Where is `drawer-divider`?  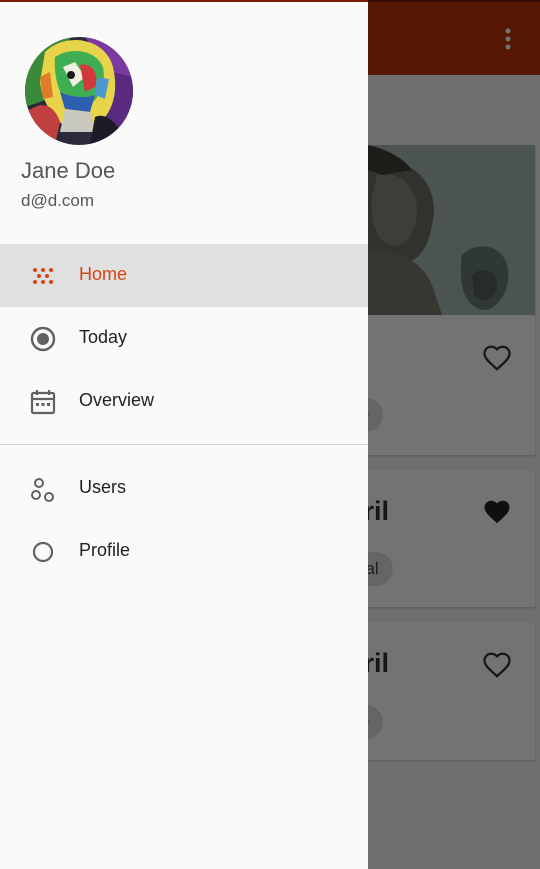
drawer-divider is located at coordinates (184, 444).